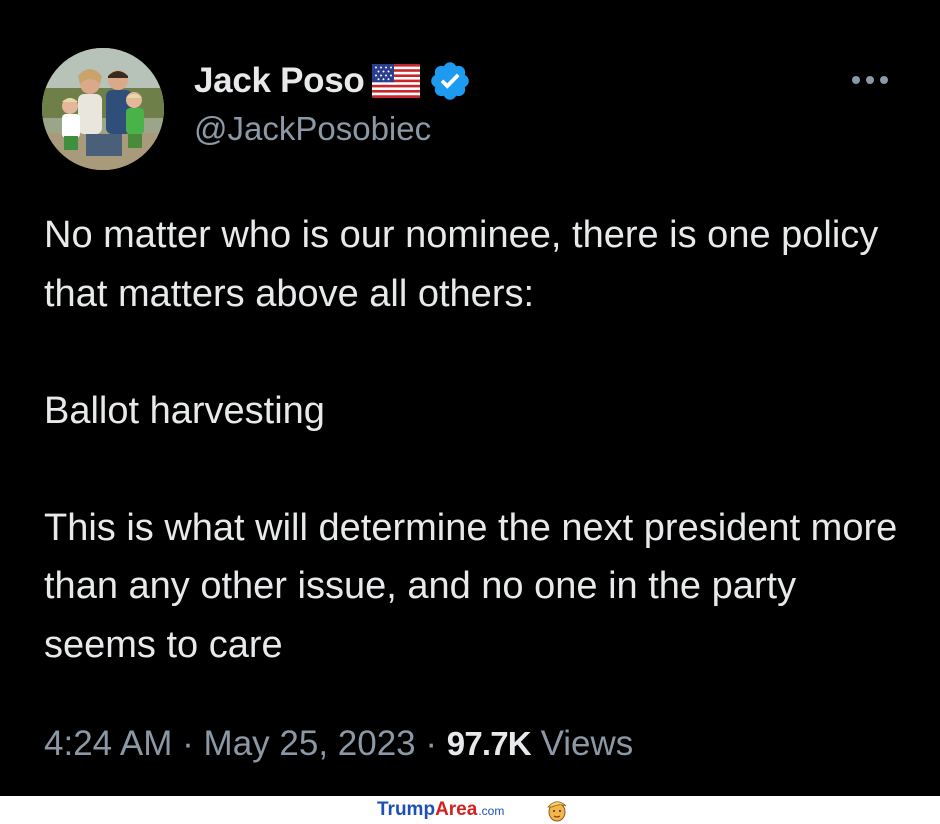 This screenshot has width=940, height=824. What do you see at coordinates (456, 809) in the screenshot?
I see `watermark-brand-part2: Area` at bounding box center [456, 809].